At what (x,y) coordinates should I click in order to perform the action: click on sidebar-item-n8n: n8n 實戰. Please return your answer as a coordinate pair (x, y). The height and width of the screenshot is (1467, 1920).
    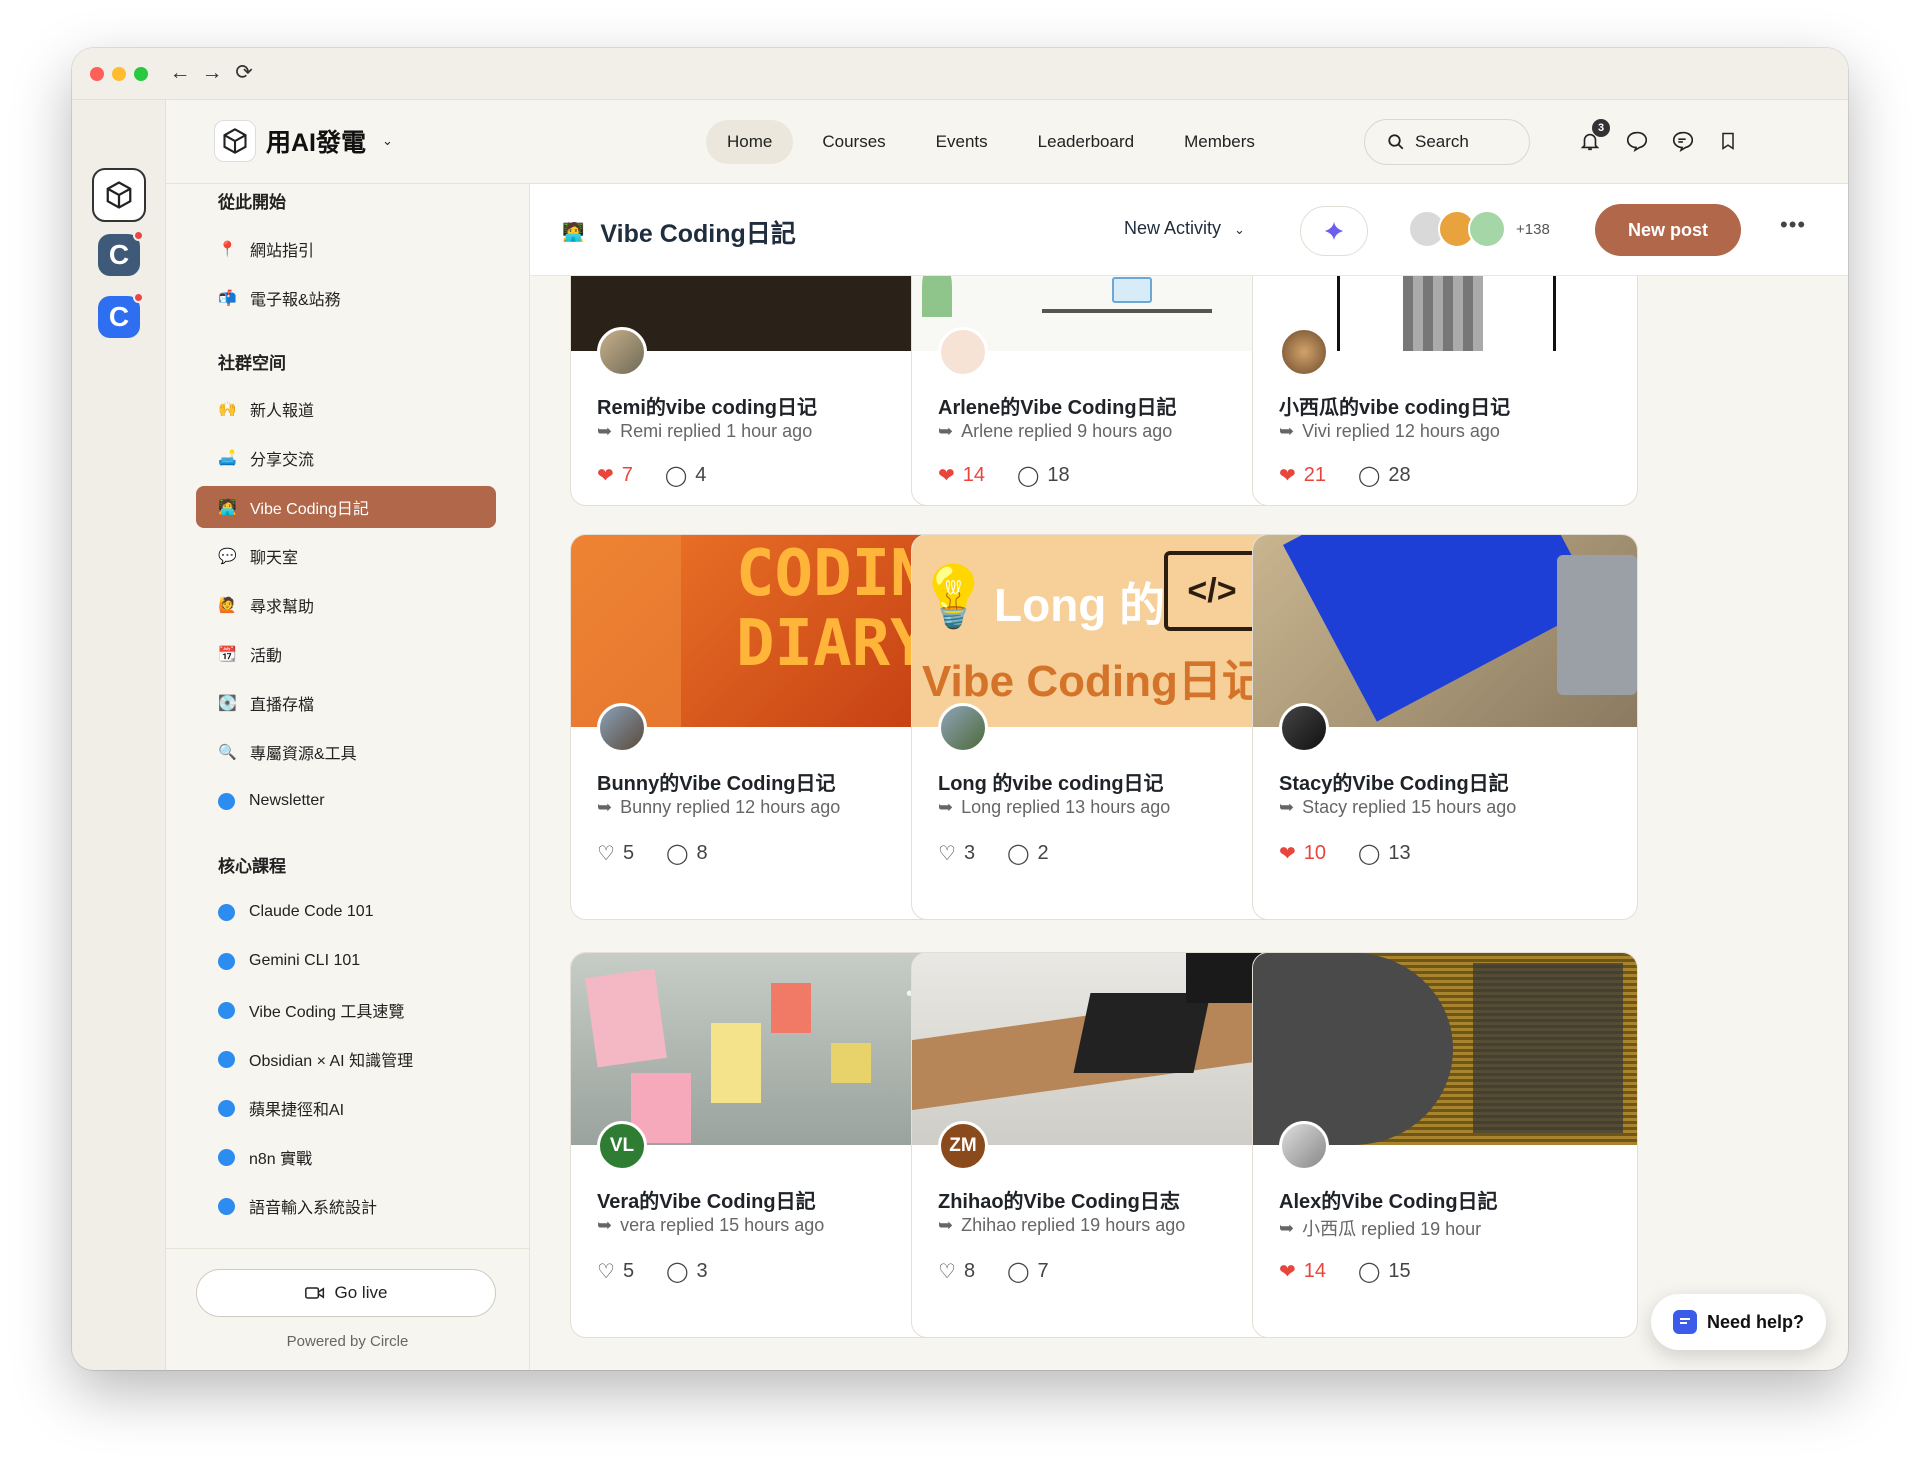
    Looking at the image, I should click on (346, 1157).